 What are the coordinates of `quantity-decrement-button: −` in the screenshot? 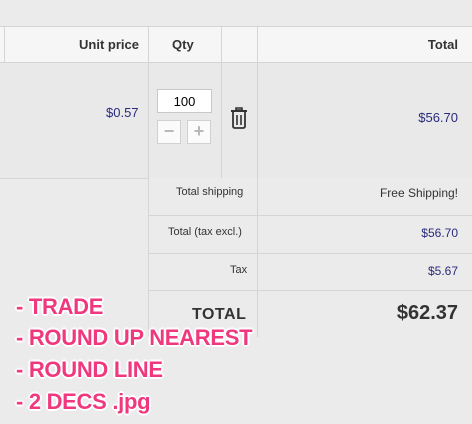 It's located at (169, 132).